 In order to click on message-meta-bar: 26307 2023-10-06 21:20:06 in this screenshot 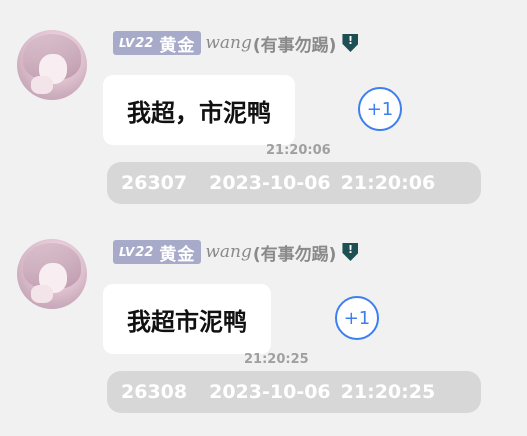, I will do `click(294, 183)`.